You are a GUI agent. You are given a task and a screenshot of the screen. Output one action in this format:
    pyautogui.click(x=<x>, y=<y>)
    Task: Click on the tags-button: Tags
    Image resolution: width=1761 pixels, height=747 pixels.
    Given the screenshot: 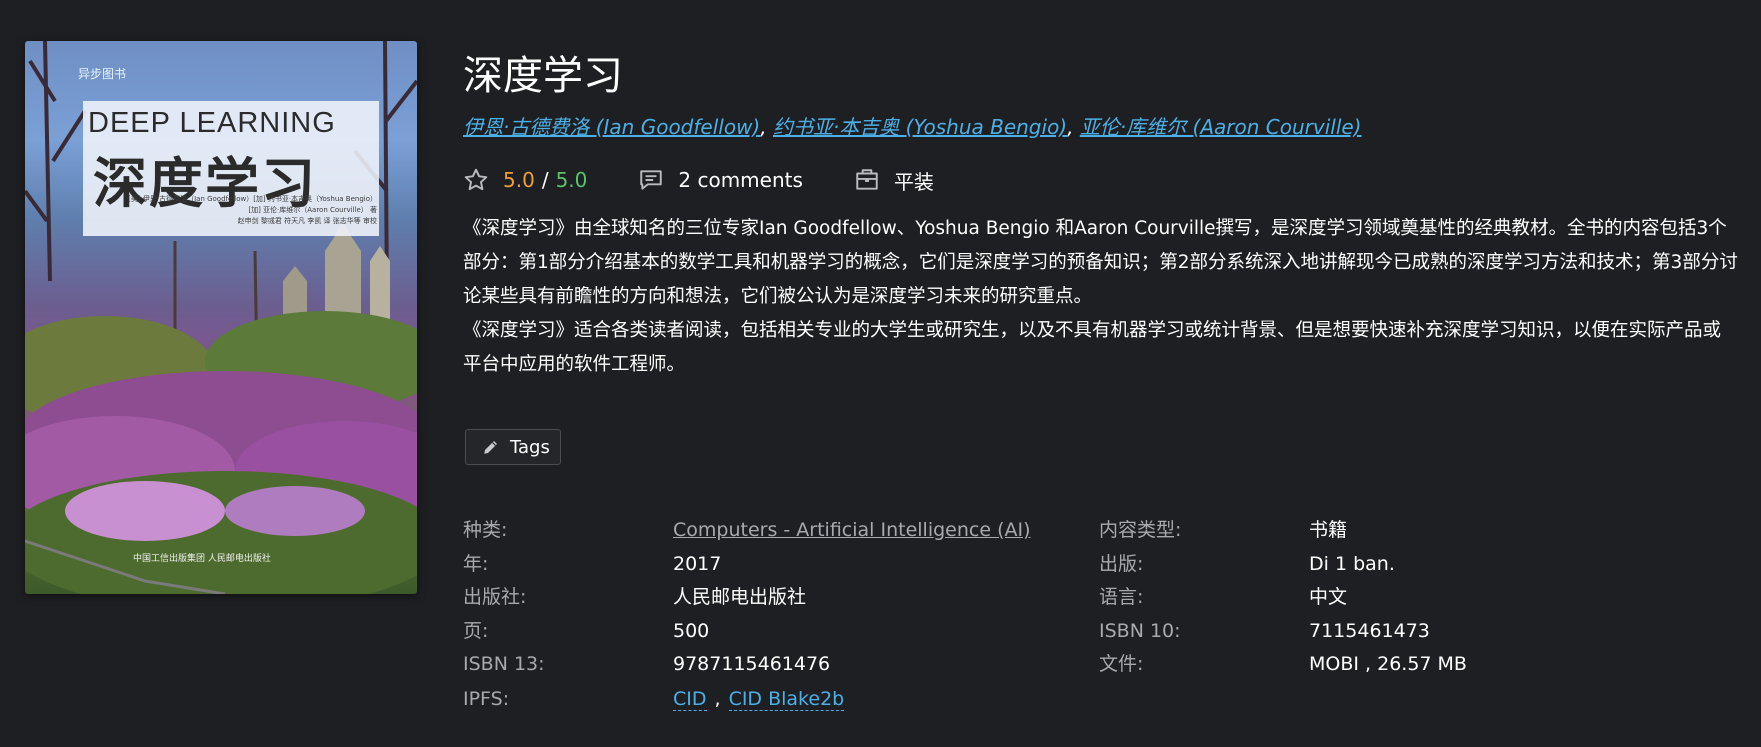 What is the action you would take?
    pyautogui.click(x=513, y=447)
    